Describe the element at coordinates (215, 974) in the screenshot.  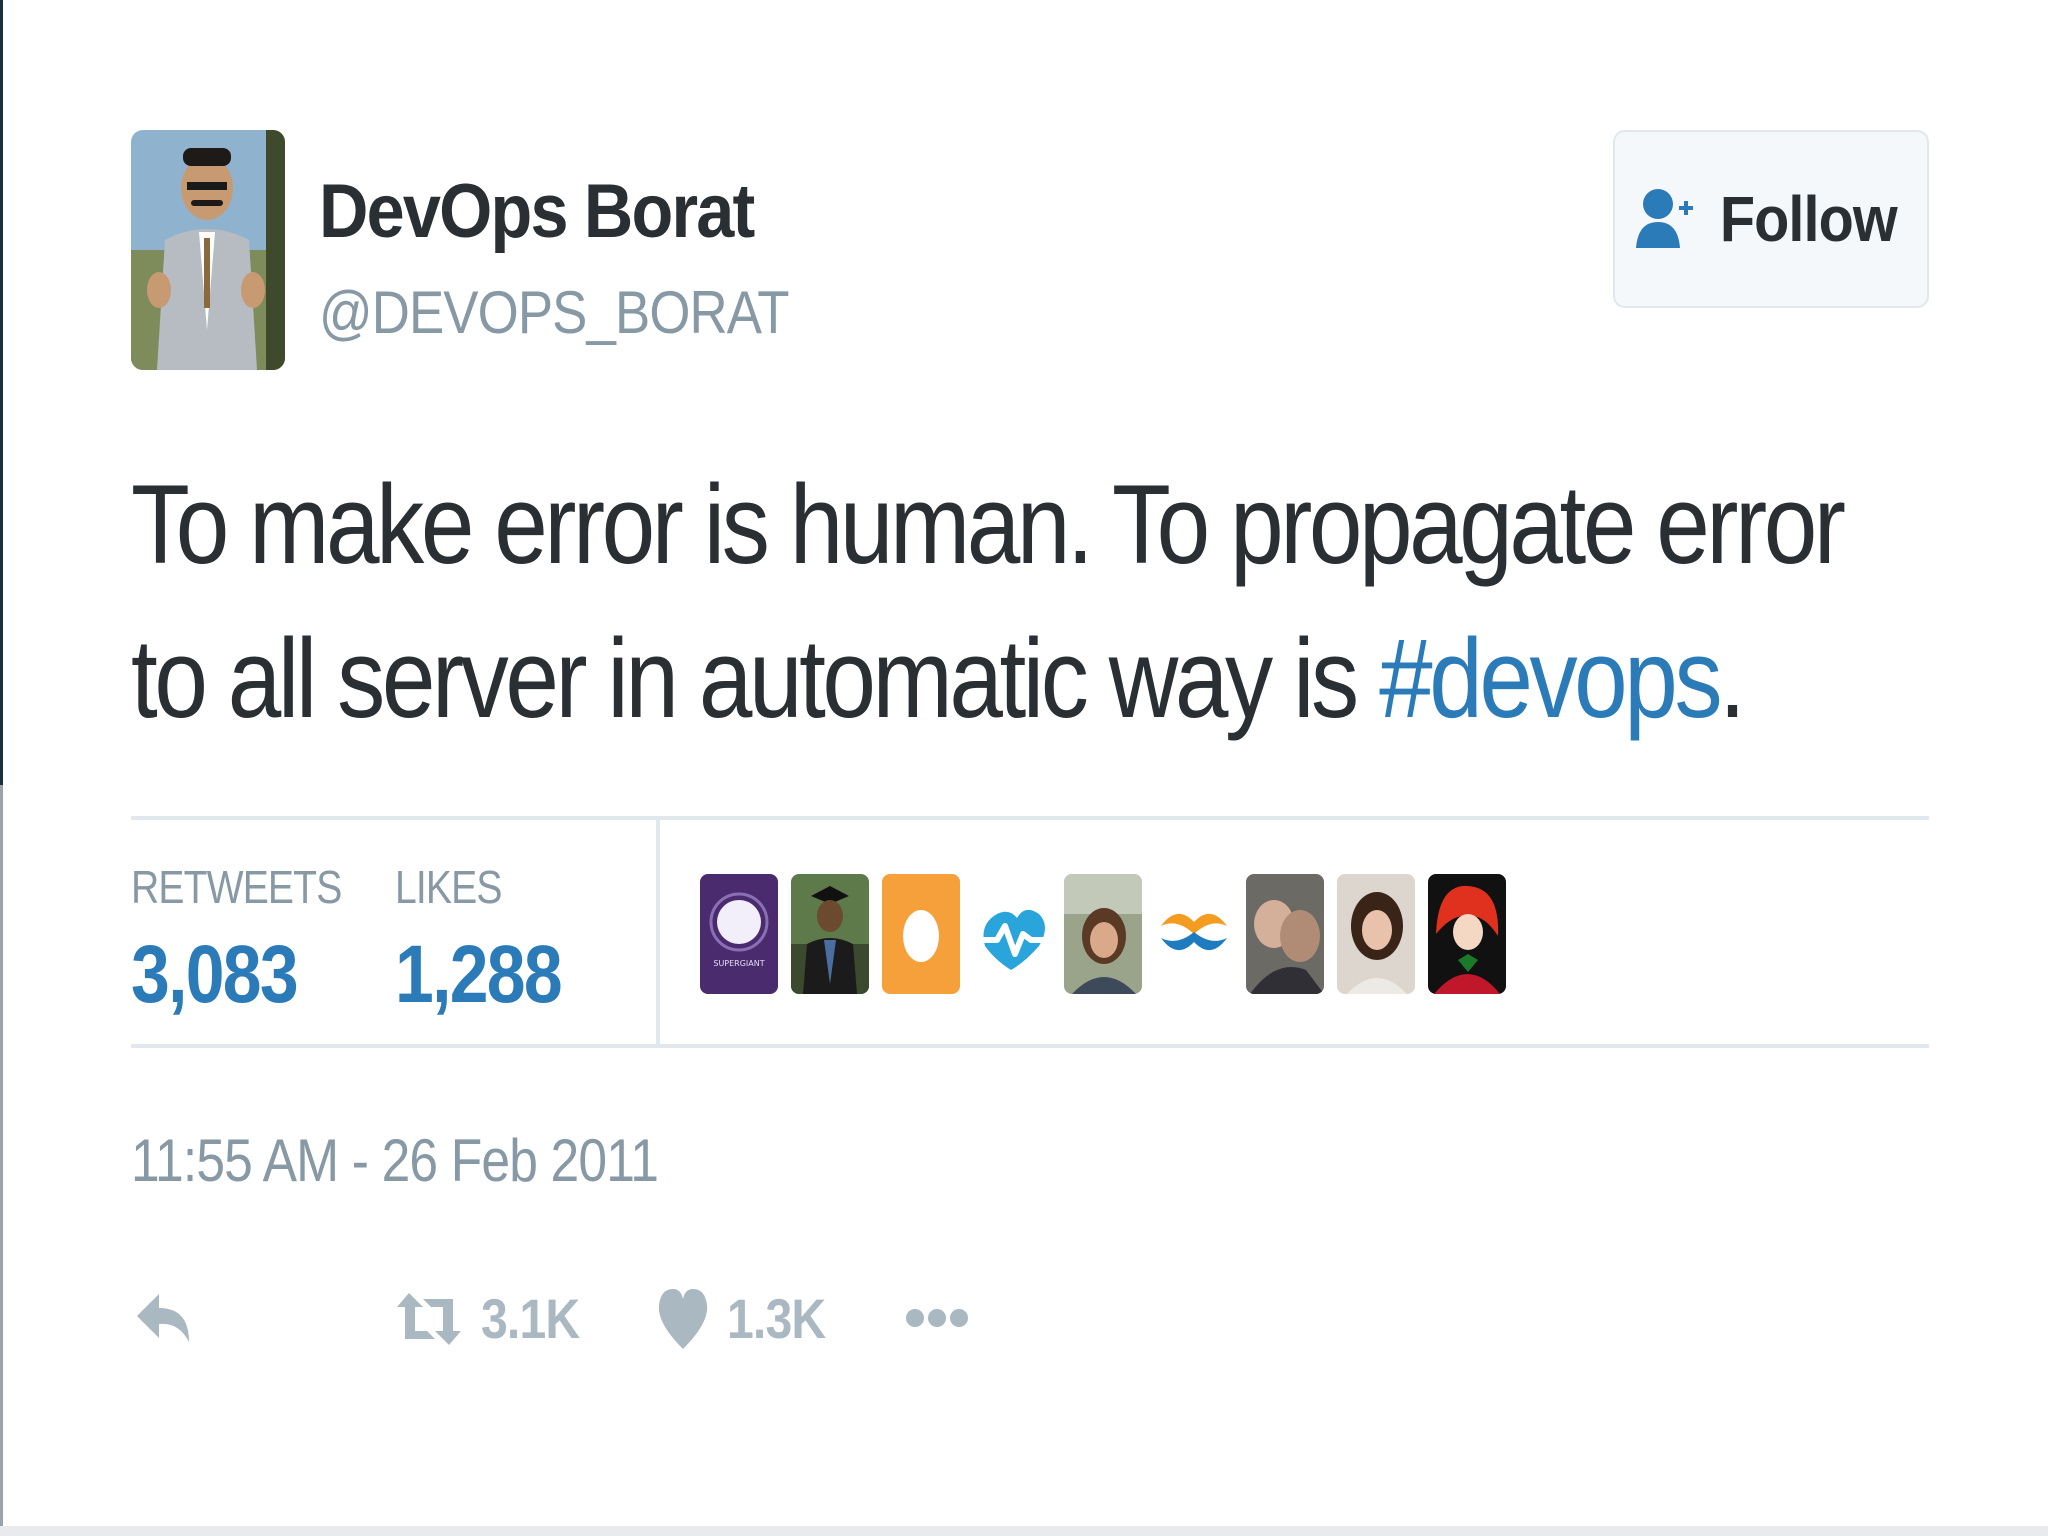
I see `retweets-value: 3,083` at that location.